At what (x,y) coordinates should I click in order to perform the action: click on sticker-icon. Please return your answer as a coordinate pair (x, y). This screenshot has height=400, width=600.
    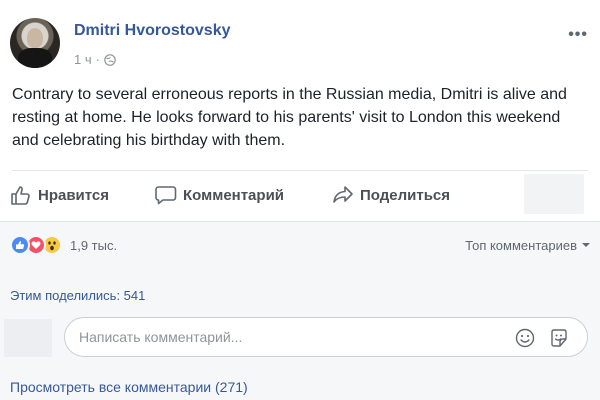
    Looking at the image, I should click on (559, 338).